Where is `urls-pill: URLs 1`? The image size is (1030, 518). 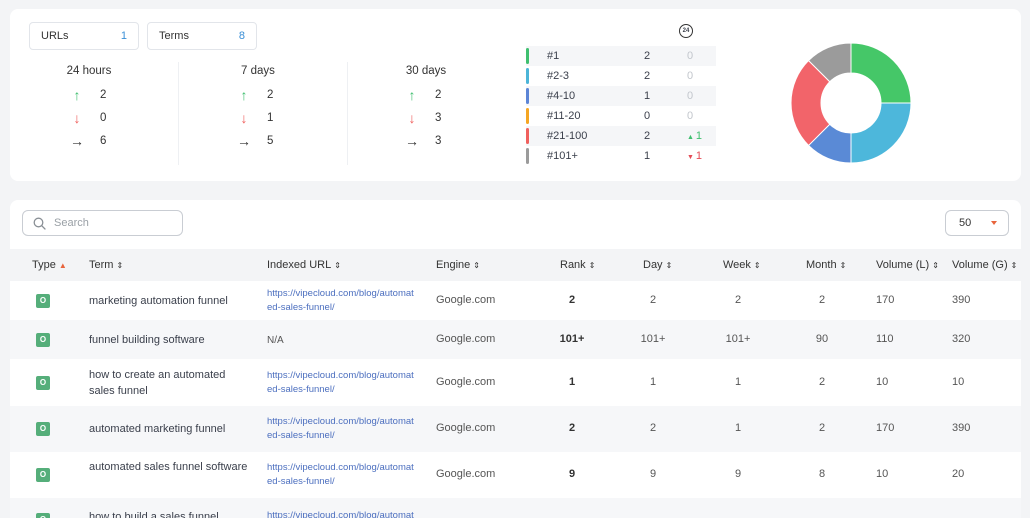
urls-pill: URLs 1 is located at coordinates (84, 36).